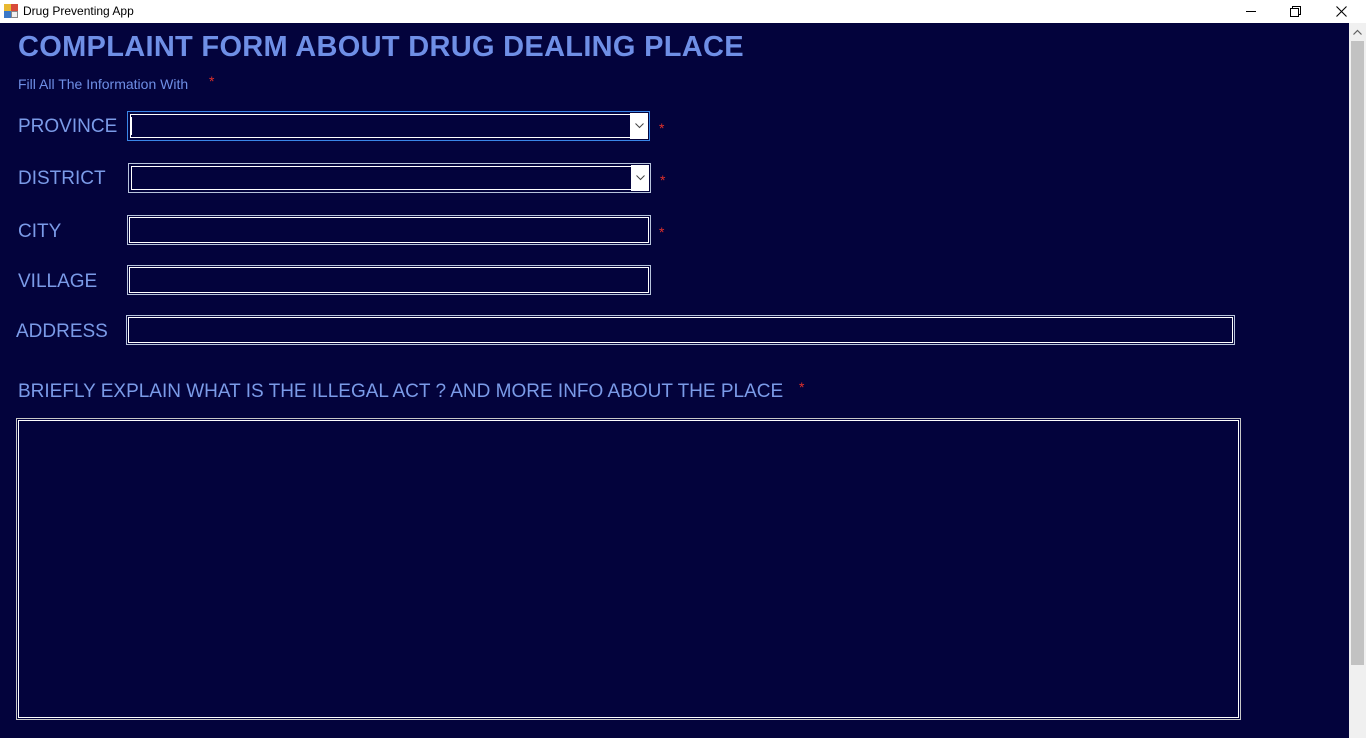 This screenshot has height=738, width=1366. What do you see at coordinates (389, 178) in the screenshot?
I see `district-dropdown` at bounding box center [389, 178].